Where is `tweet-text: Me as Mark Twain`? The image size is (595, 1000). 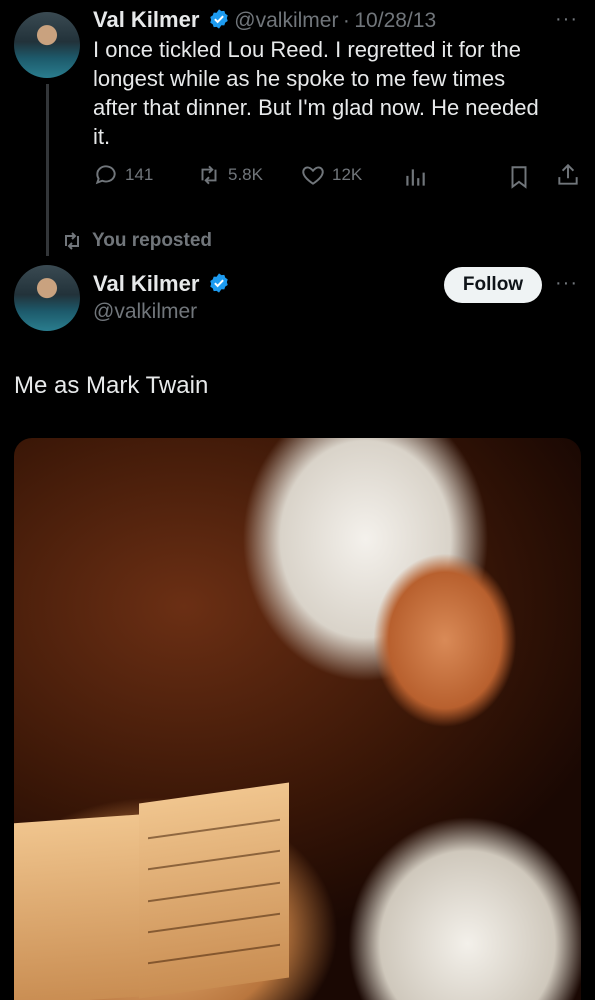
tweet-text: Me as Mark Twain is located at coordinates (111, 385).